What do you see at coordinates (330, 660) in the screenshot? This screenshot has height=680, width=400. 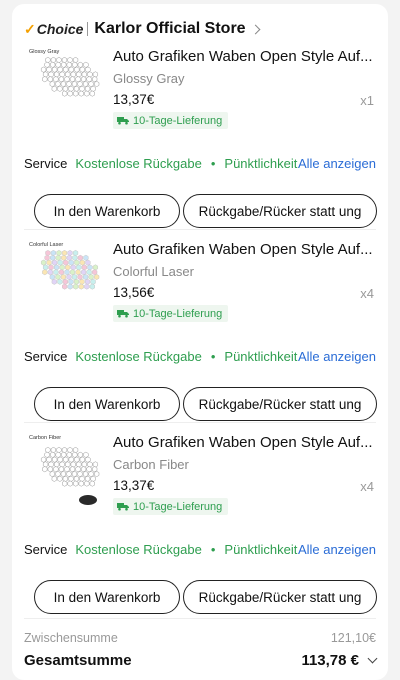 I see `total-value: 113,78 €` at bounding box center [330, 660].